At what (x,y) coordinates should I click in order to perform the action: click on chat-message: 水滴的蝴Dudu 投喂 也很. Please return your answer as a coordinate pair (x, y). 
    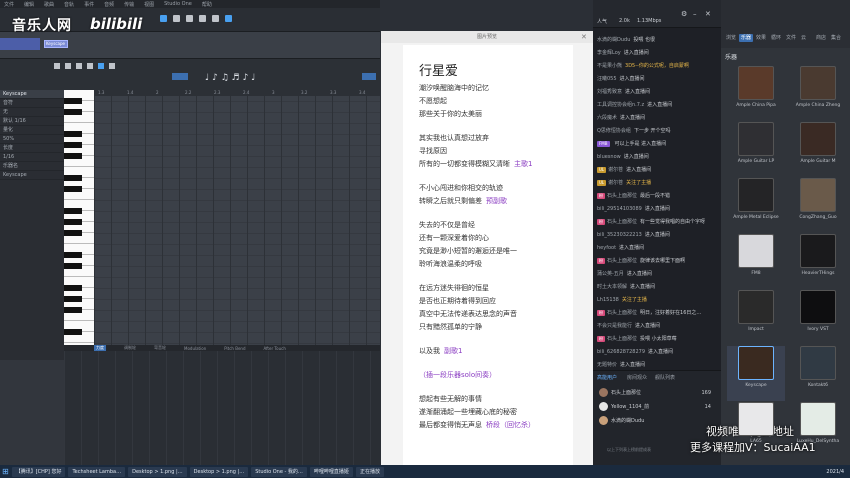
    Looking at the image, I should click on (657, 40).